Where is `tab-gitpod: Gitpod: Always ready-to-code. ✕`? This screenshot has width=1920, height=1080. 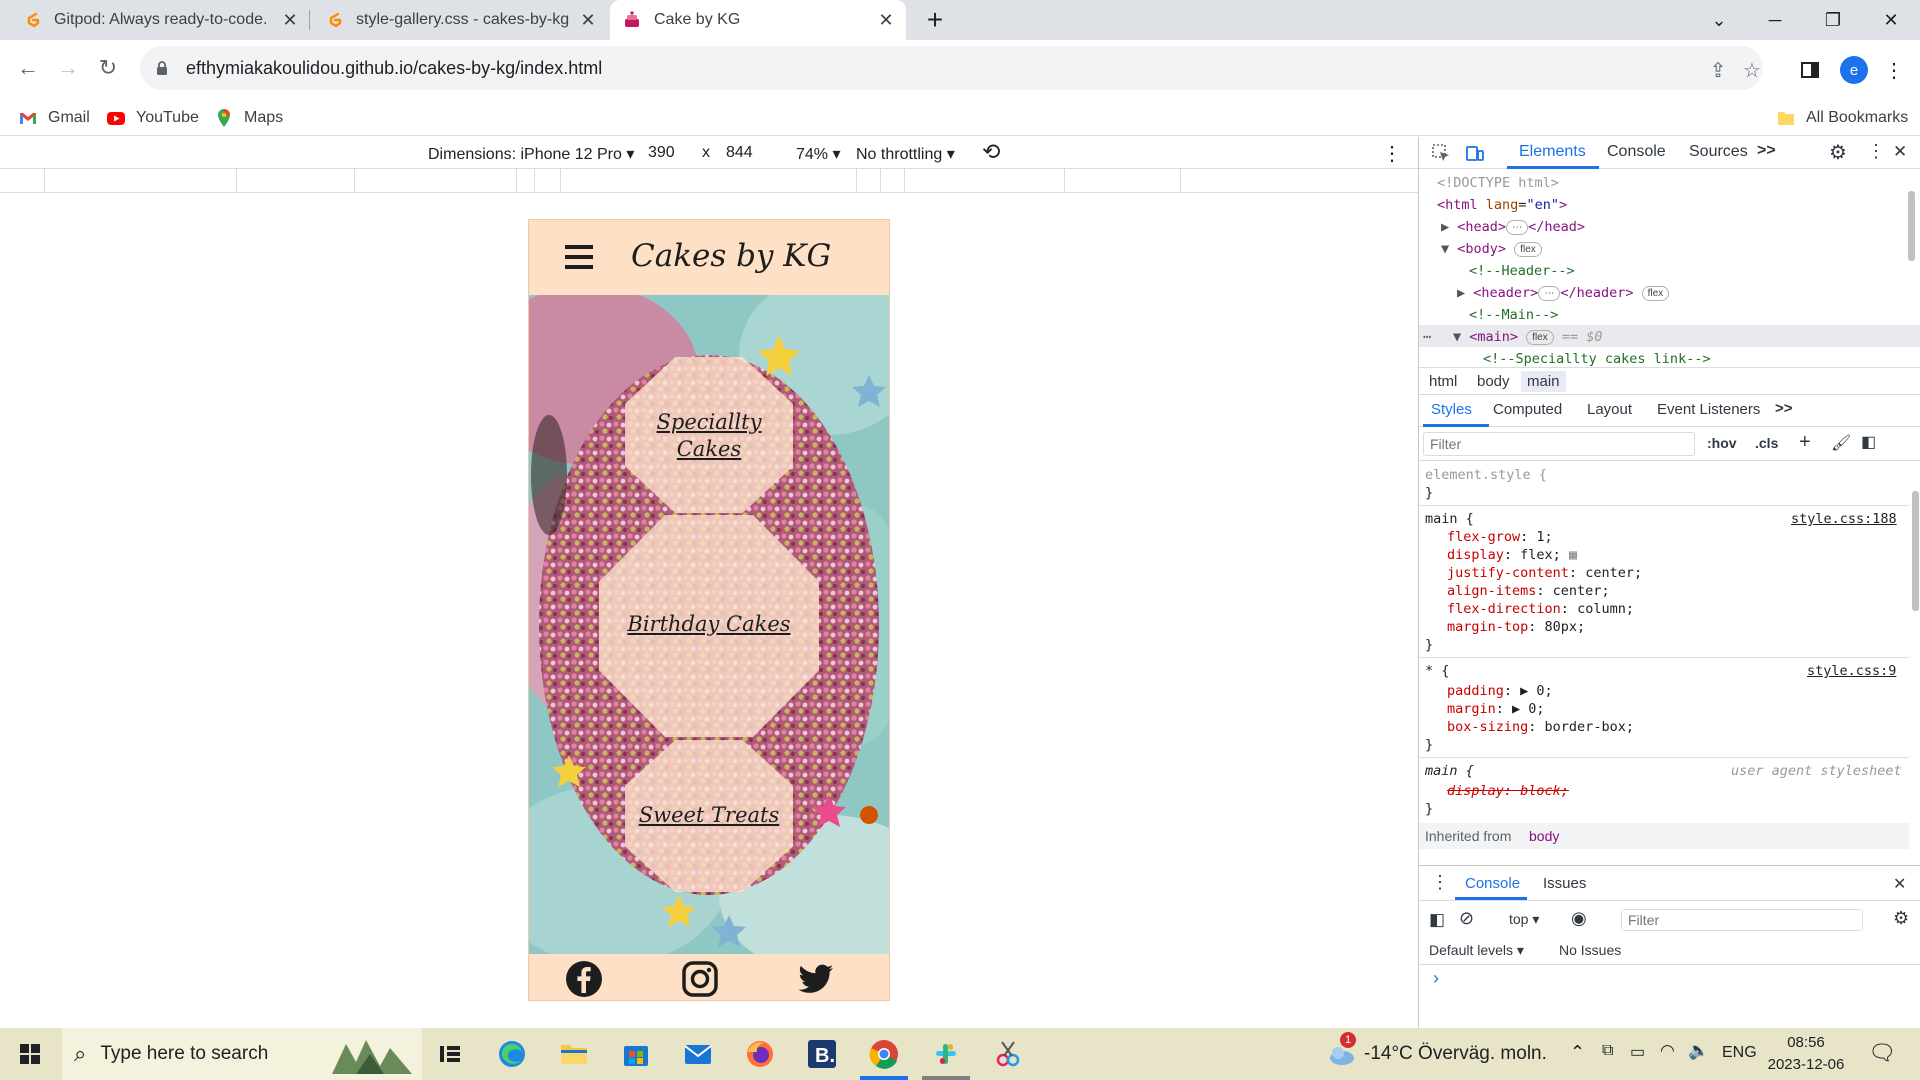 tab-gitpod: Gitpod: Always ready-to-code. ✕ is located at coordinates (160, 20).